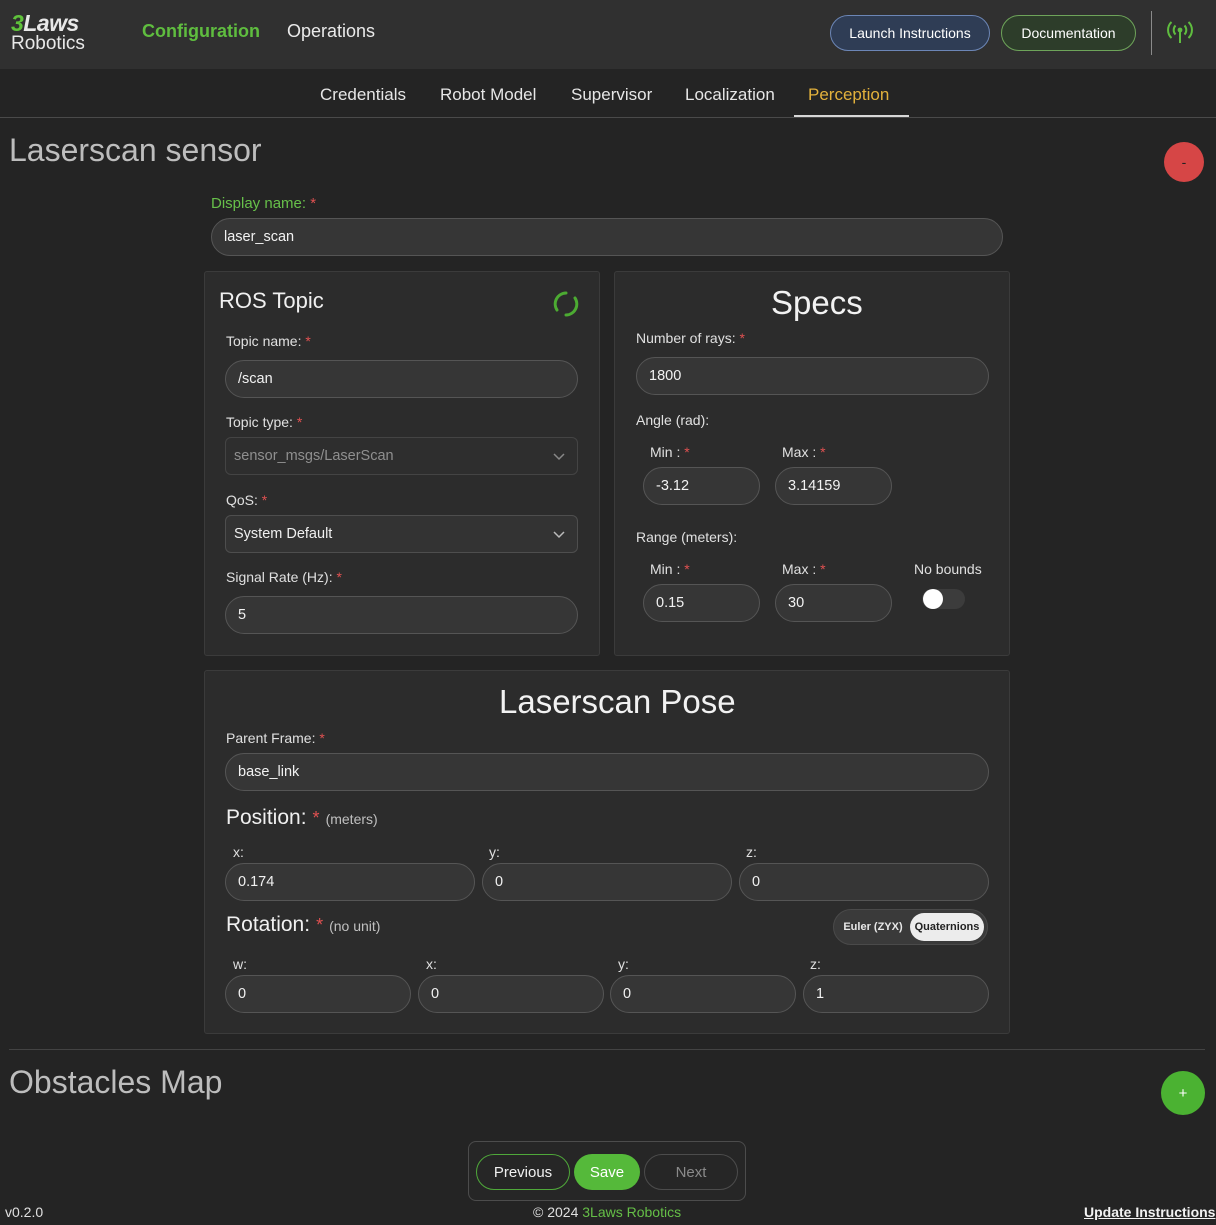 The image size is (1216, 1225). I want to click on copyright-text: © 2024, so click(556, 1212).